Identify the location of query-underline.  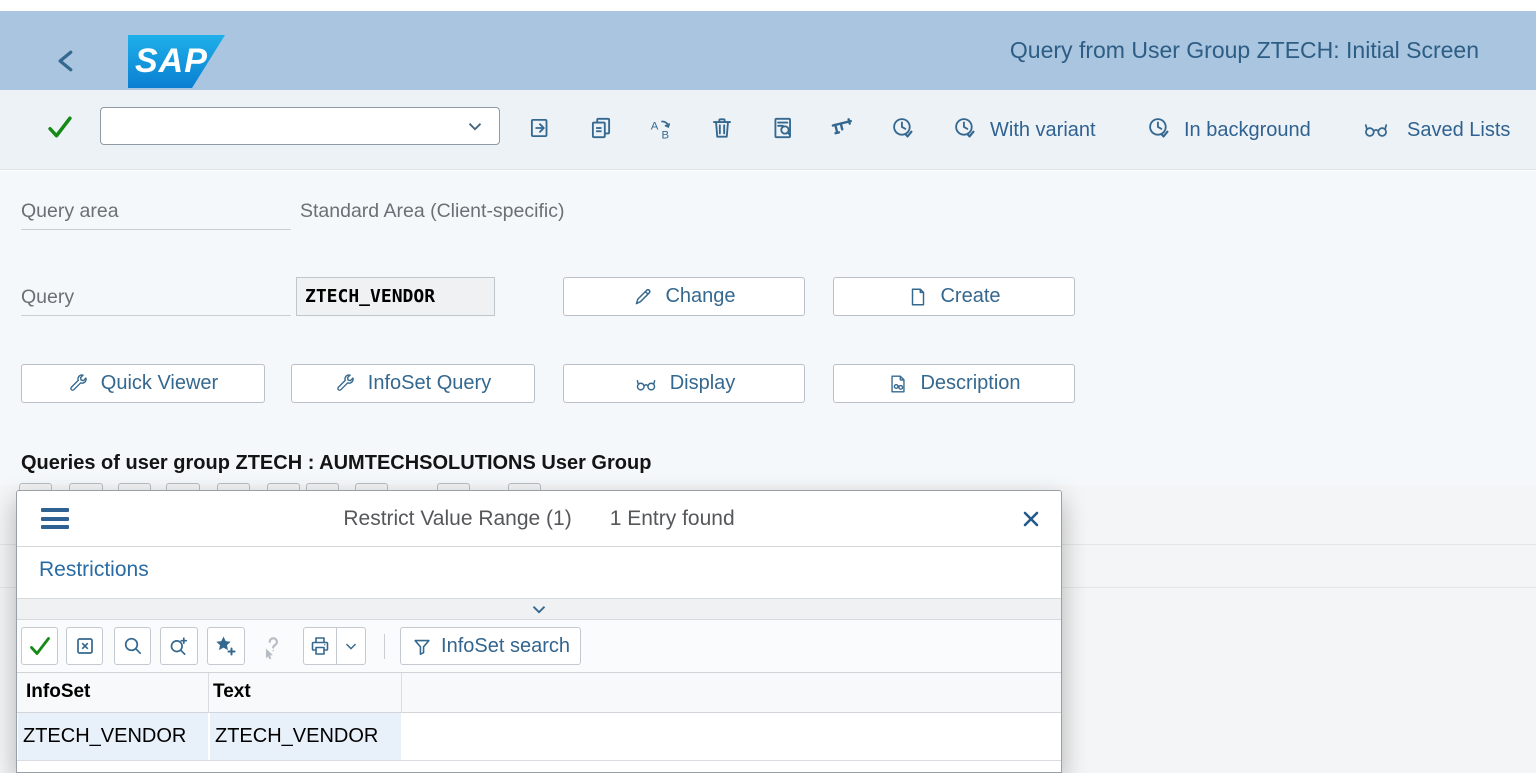
(156, 315).